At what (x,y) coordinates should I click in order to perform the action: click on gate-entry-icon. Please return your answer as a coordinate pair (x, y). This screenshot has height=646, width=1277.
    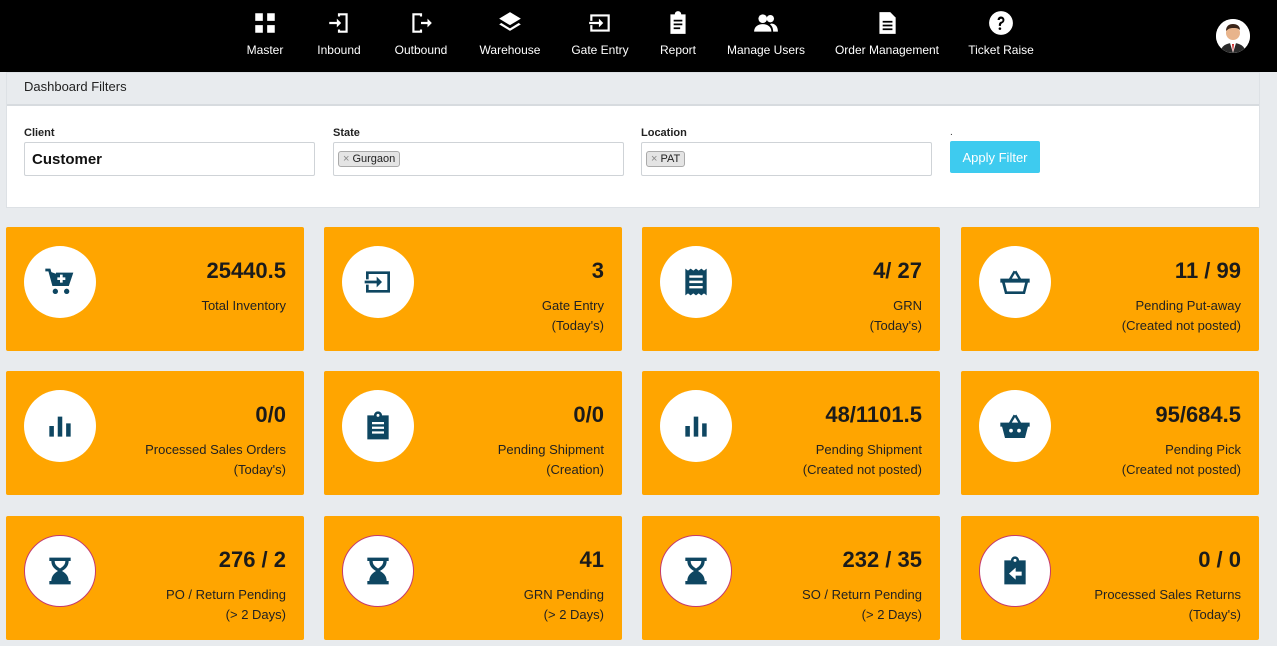
    Looking at the image, I should click on (599, 23).